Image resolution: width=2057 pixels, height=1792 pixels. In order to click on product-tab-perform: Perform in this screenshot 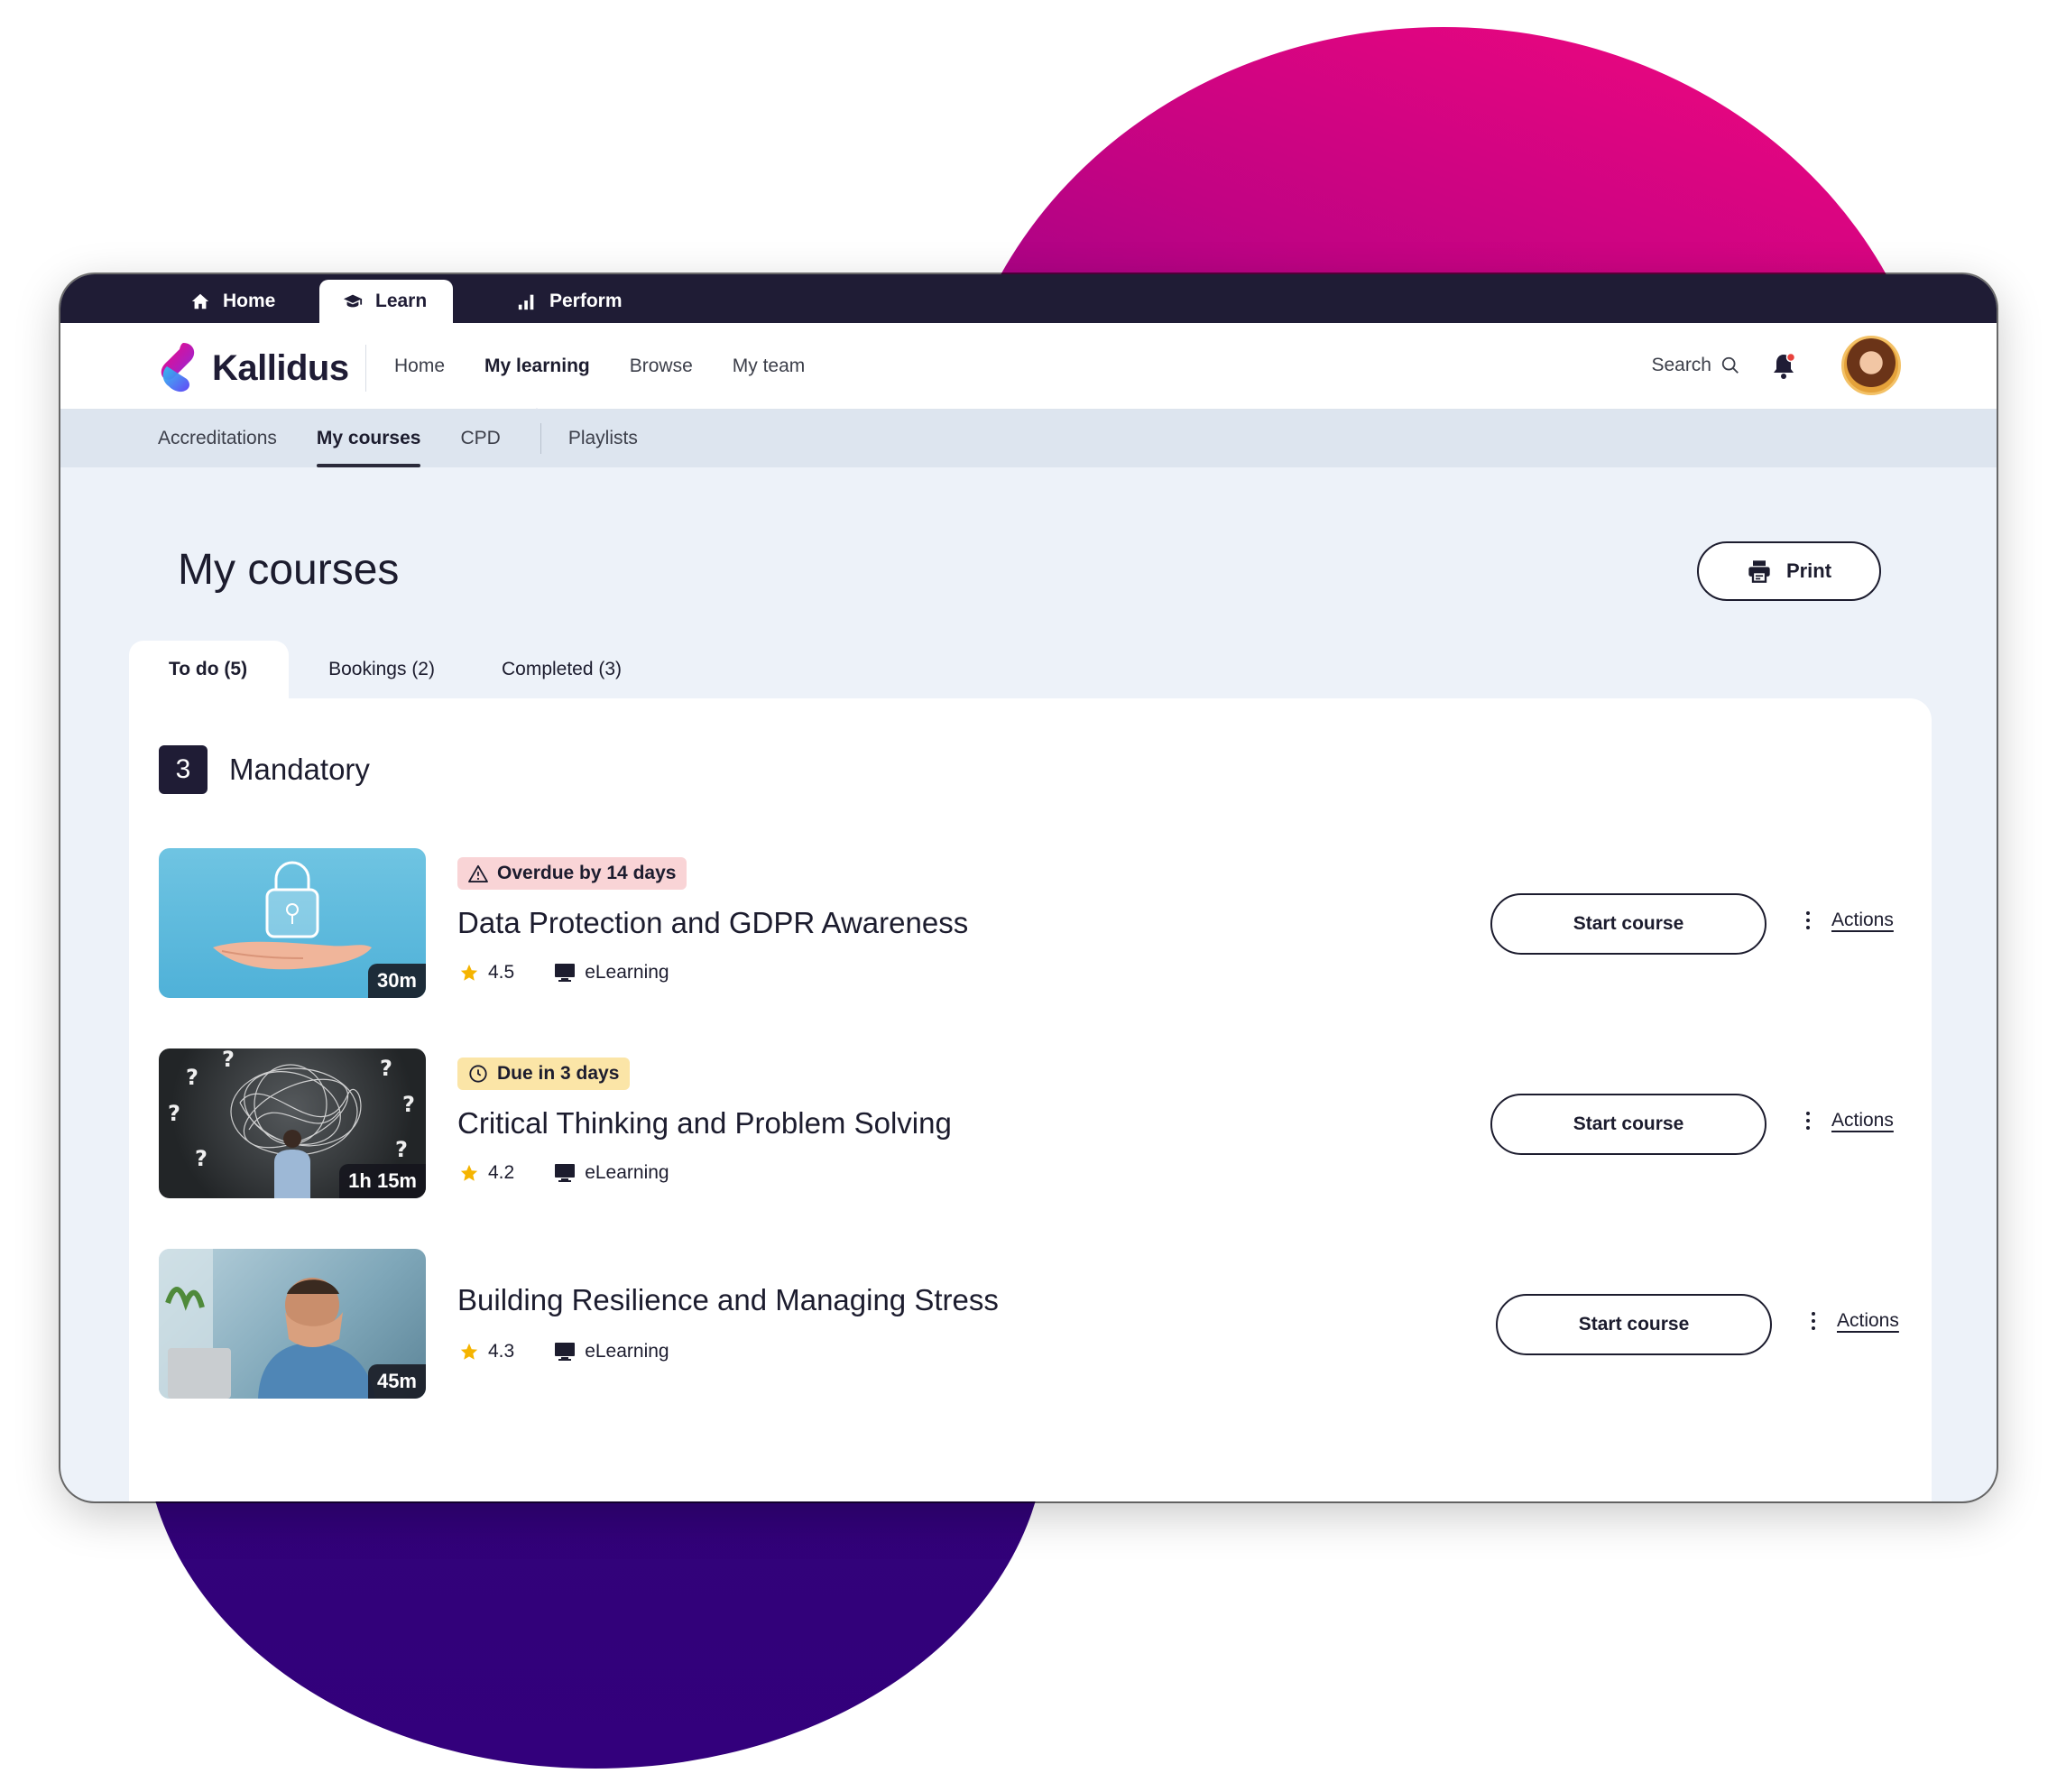, I will do `click(569, 301)`.